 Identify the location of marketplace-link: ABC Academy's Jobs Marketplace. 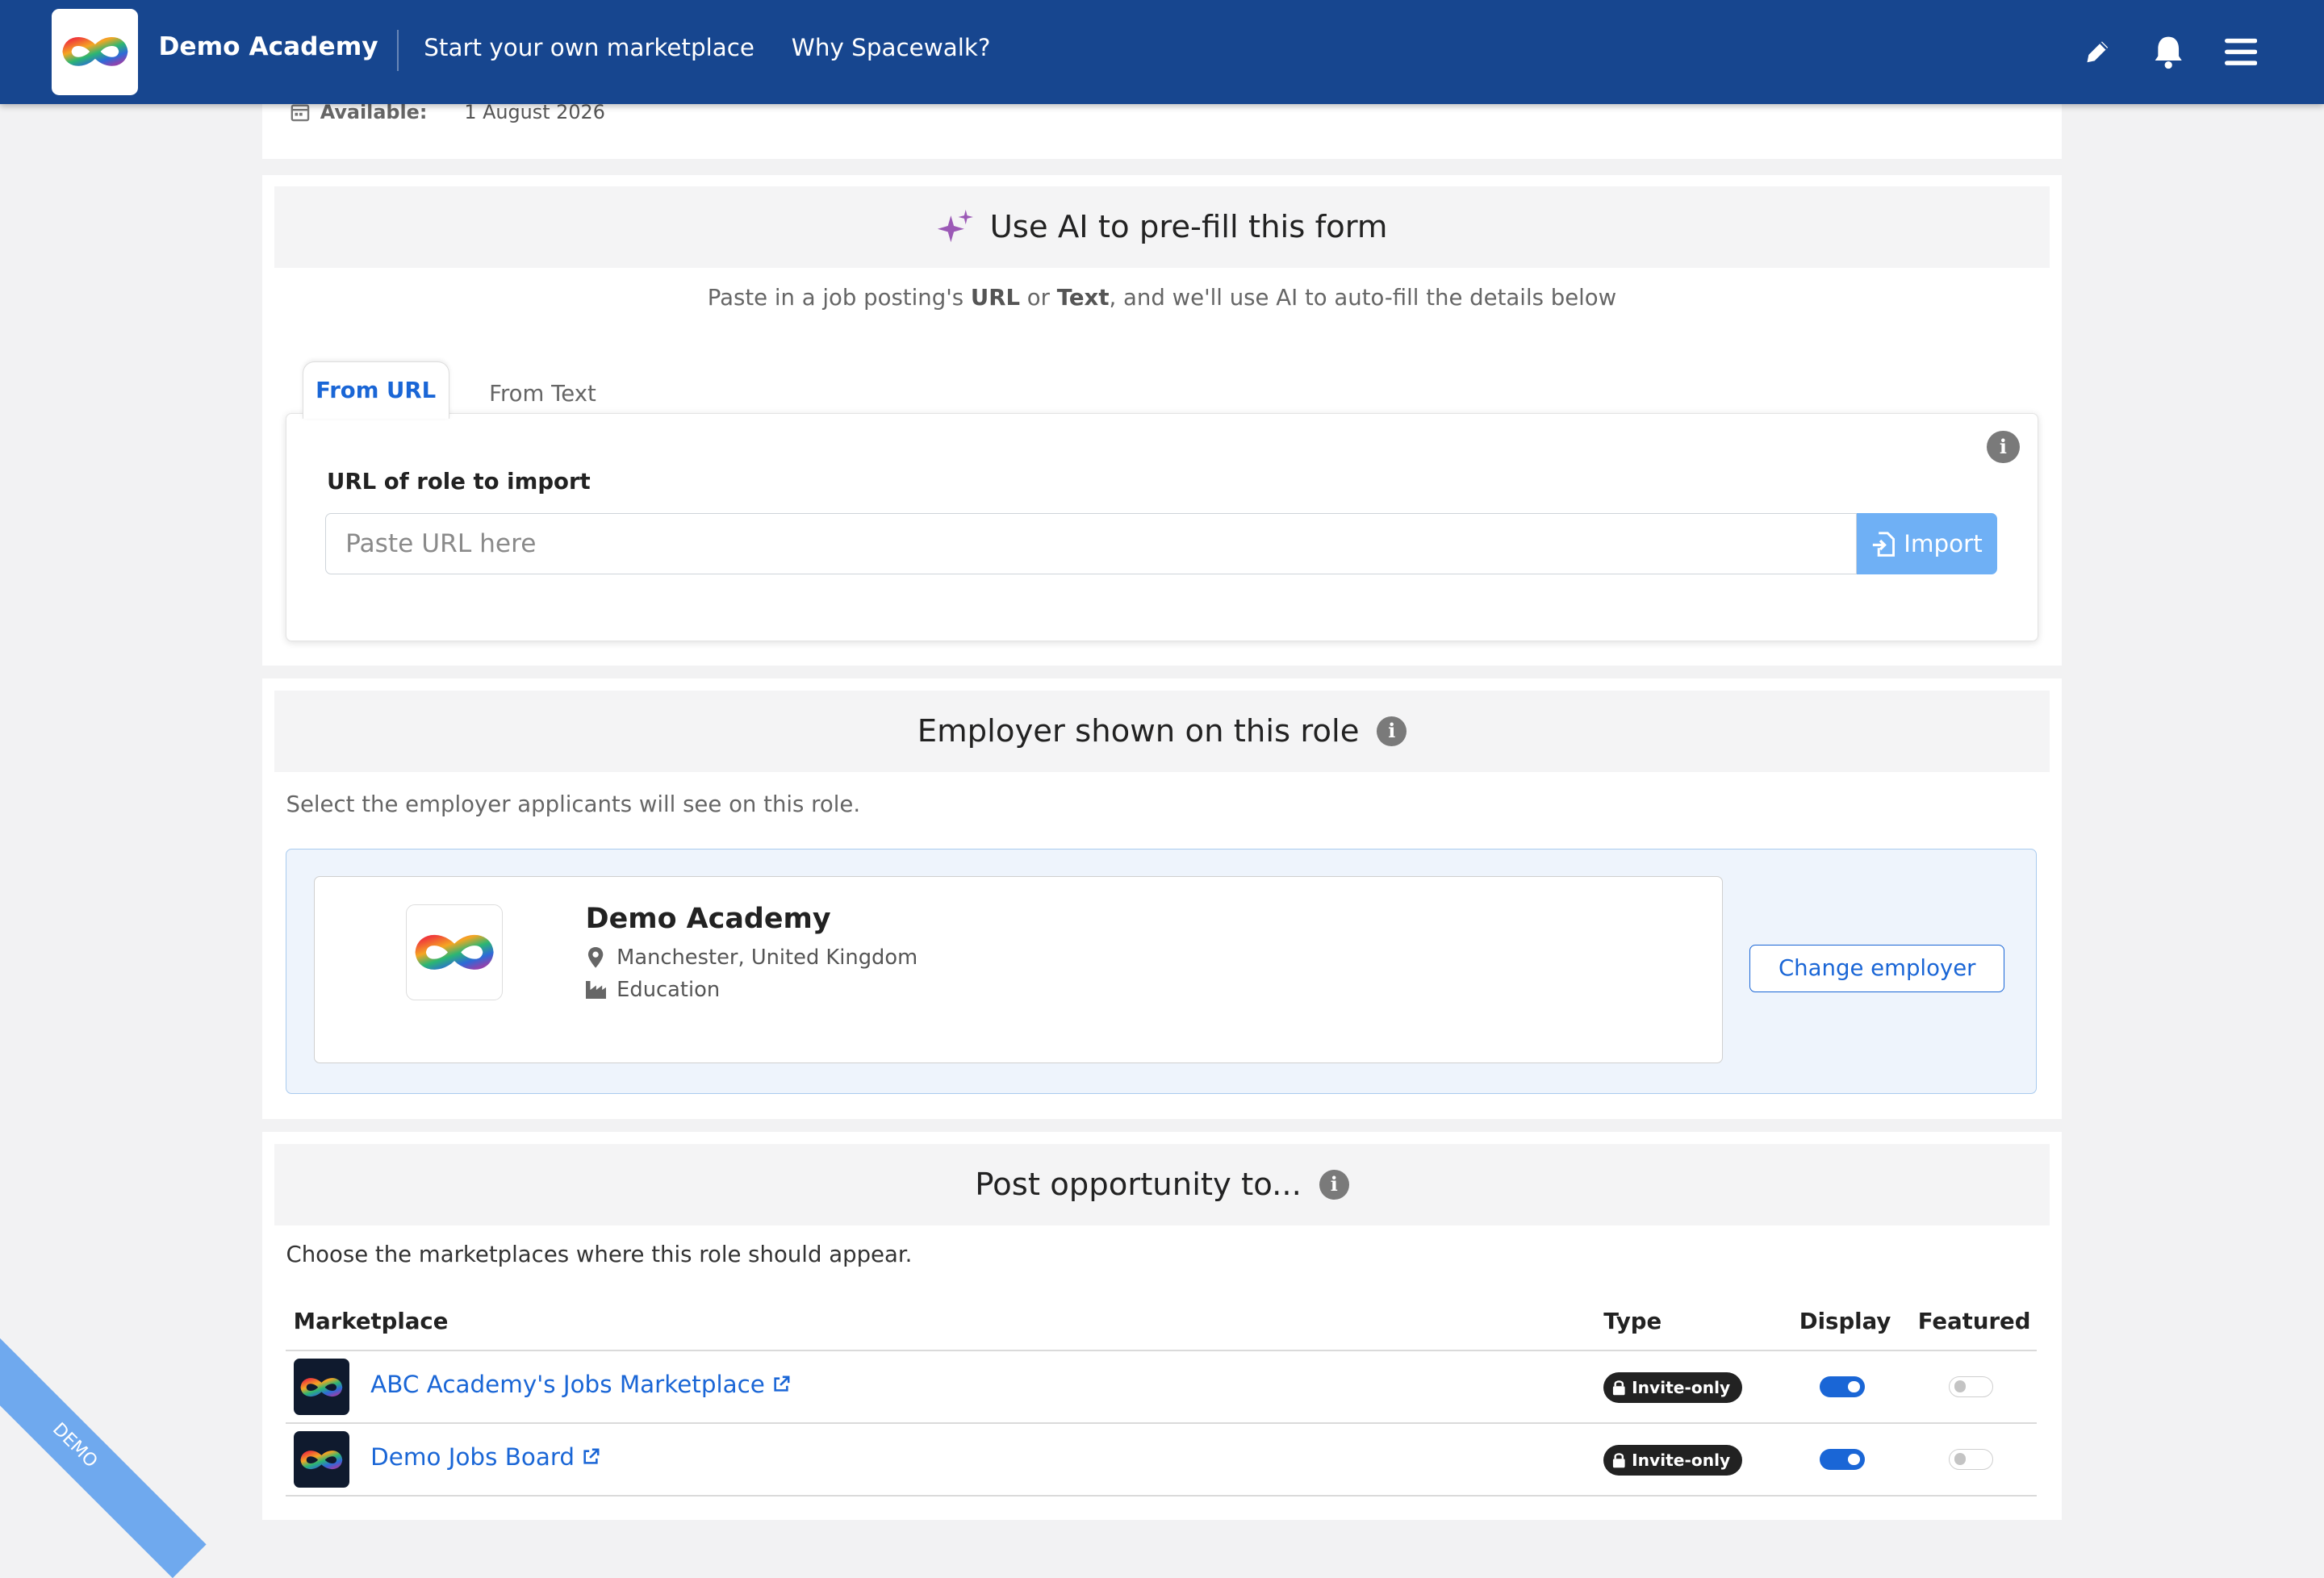
(580, 1384).